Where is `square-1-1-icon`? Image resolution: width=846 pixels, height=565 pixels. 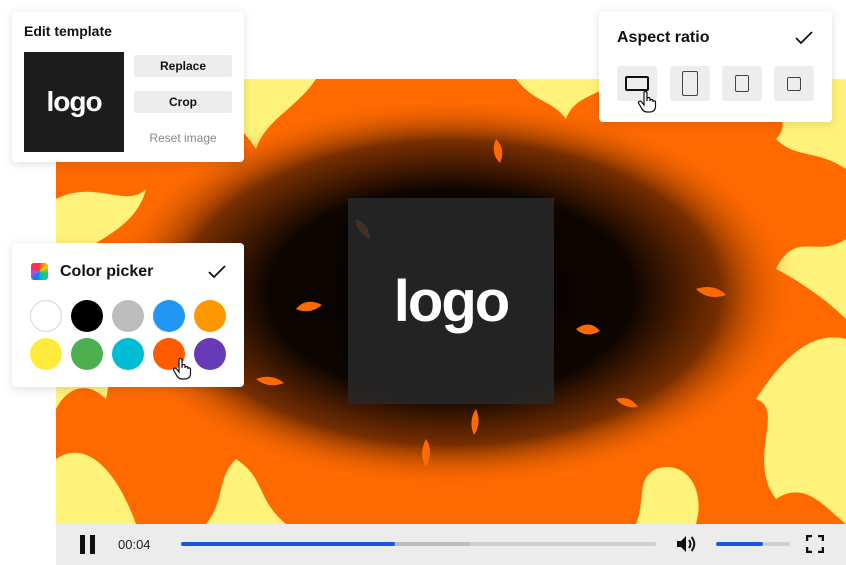 square-1-1-icon is located at coordinates (794, 83).